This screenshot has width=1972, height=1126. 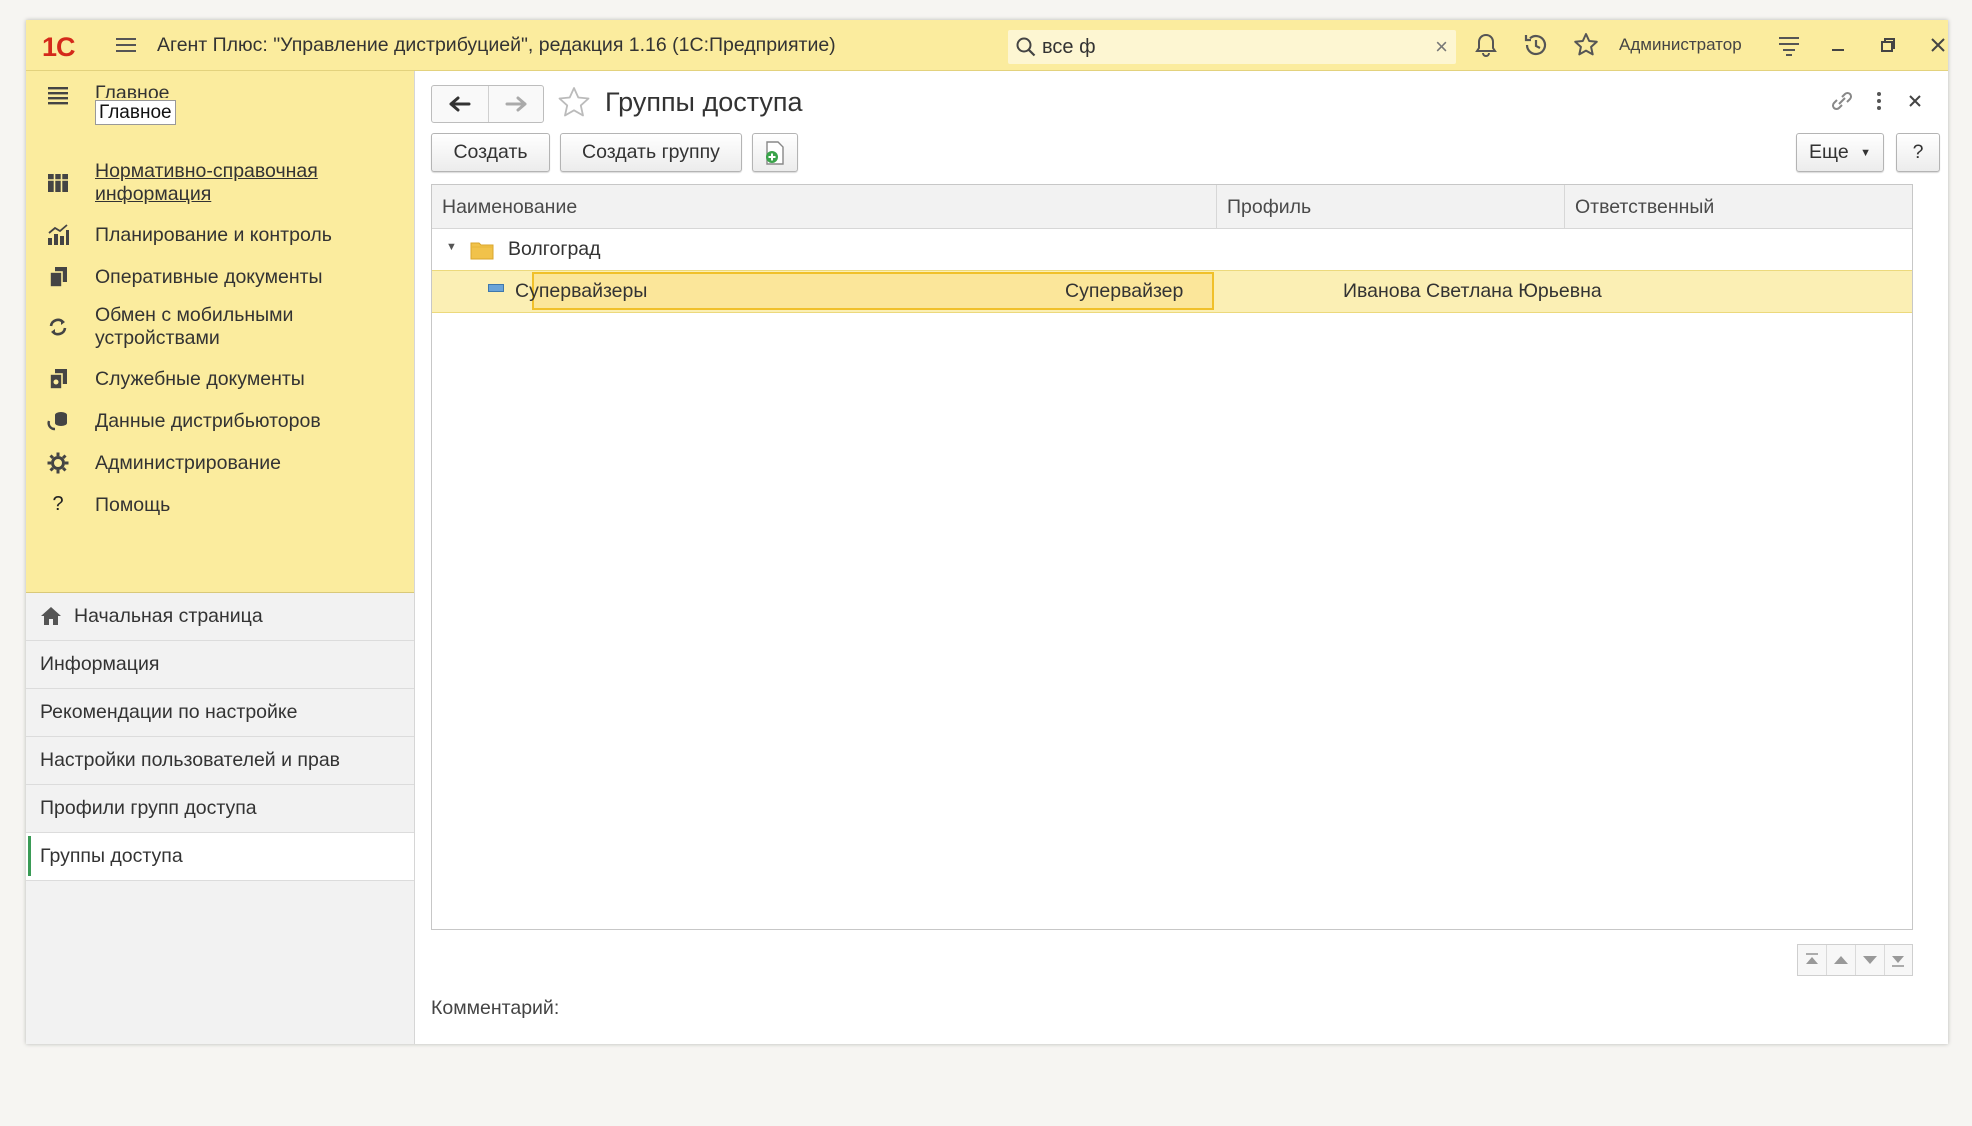 What do you see at coordinates (1888, 45) in the screenshot?
I see `restore-icon` at bounding box center [1888, 45].